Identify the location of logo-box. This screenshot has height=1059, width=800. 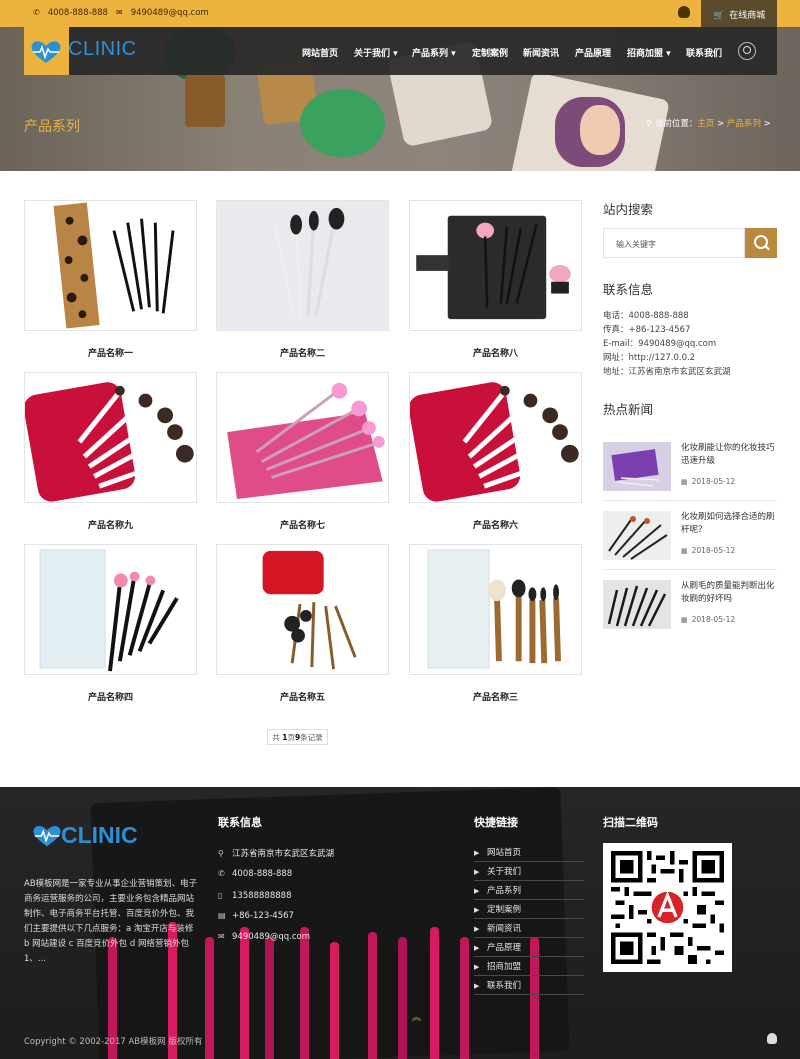
(46, 51).